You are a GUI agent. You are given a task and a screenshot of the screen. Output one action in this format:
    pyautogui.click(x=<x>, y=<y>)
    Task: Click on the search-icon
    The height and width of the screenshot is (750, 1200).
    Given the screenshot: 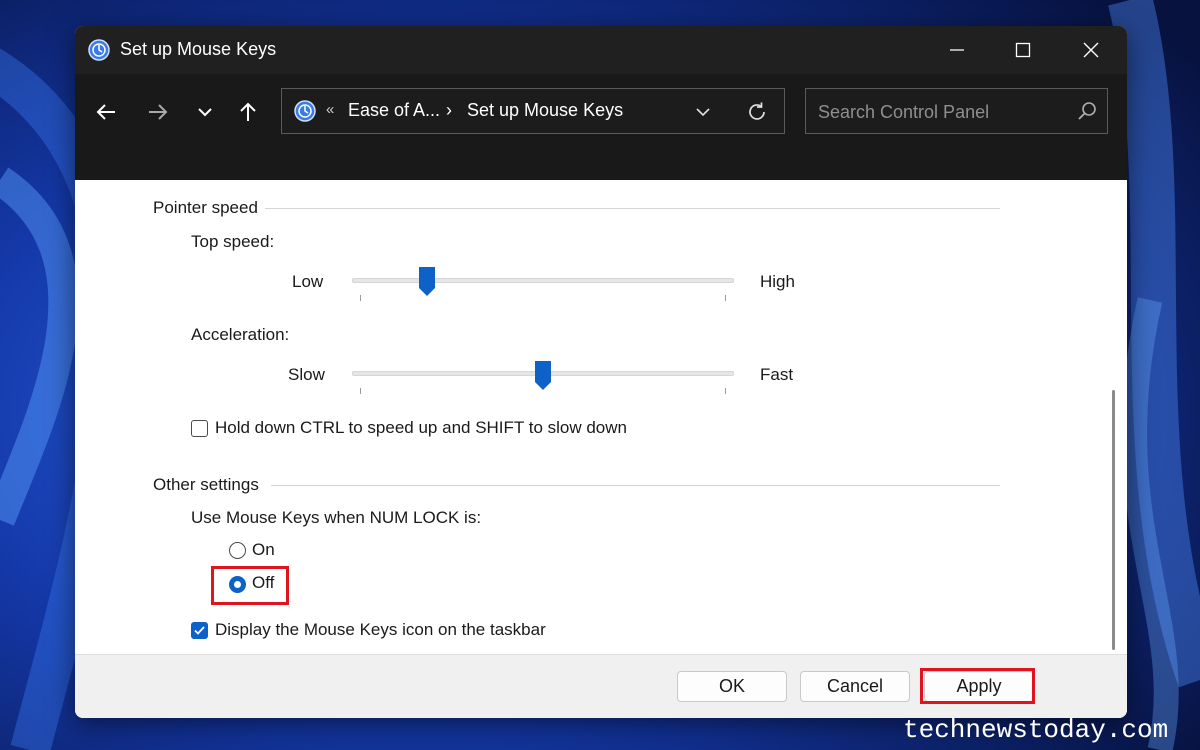 What is the action you would take?
    pyautogui.click(x=1087, y=112)
    